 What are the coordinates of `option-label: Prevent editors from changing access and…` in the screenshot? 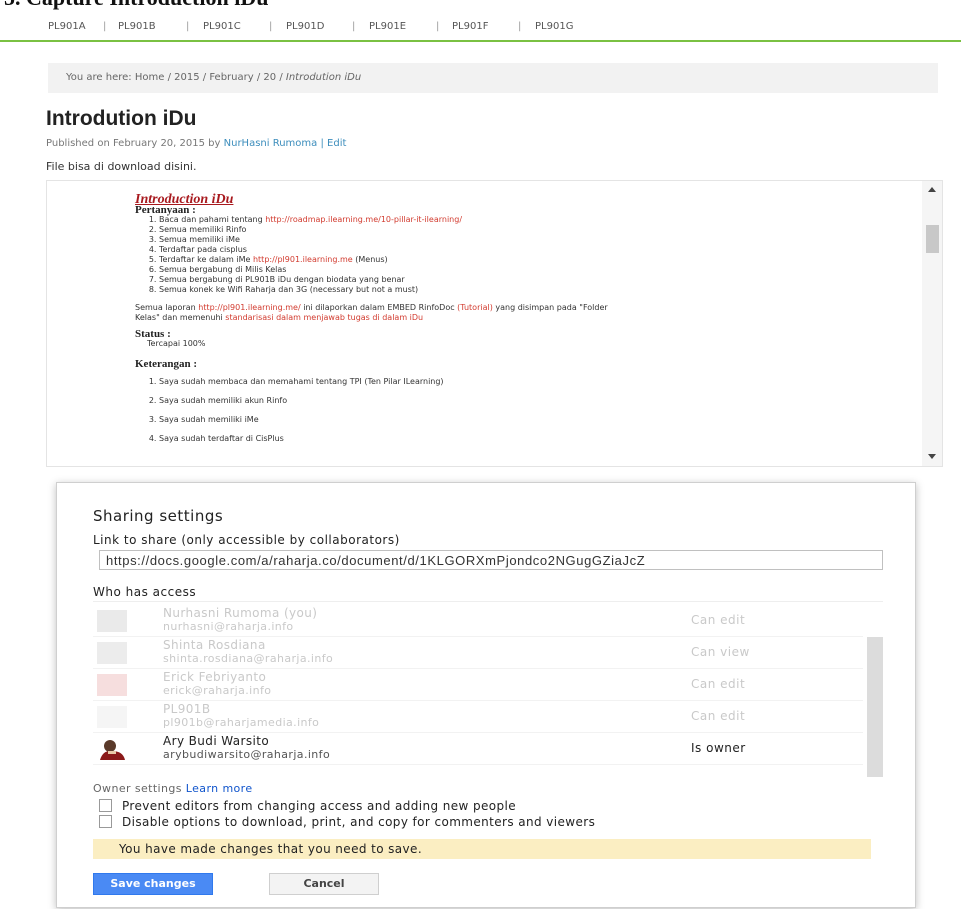 It's located at (319, 806).